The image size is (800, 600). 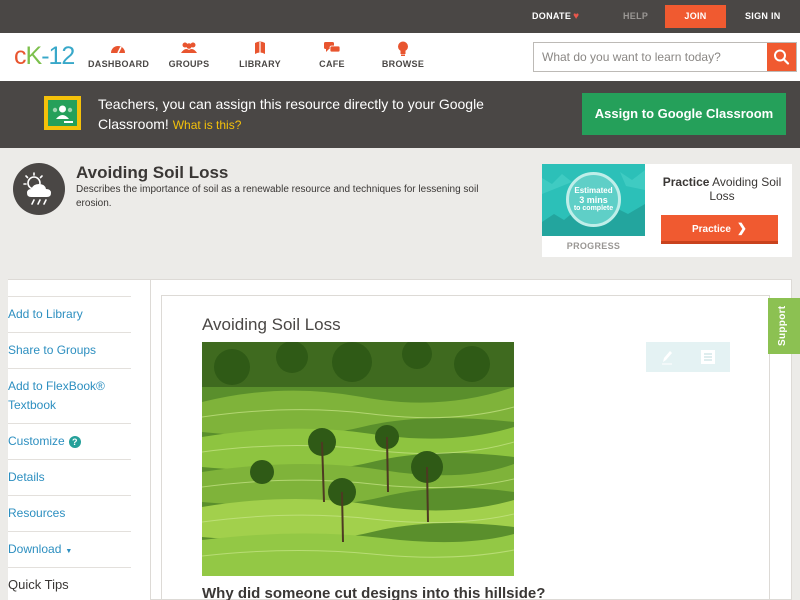 I want to click on support-label: Support, so click(x=782, y=325).